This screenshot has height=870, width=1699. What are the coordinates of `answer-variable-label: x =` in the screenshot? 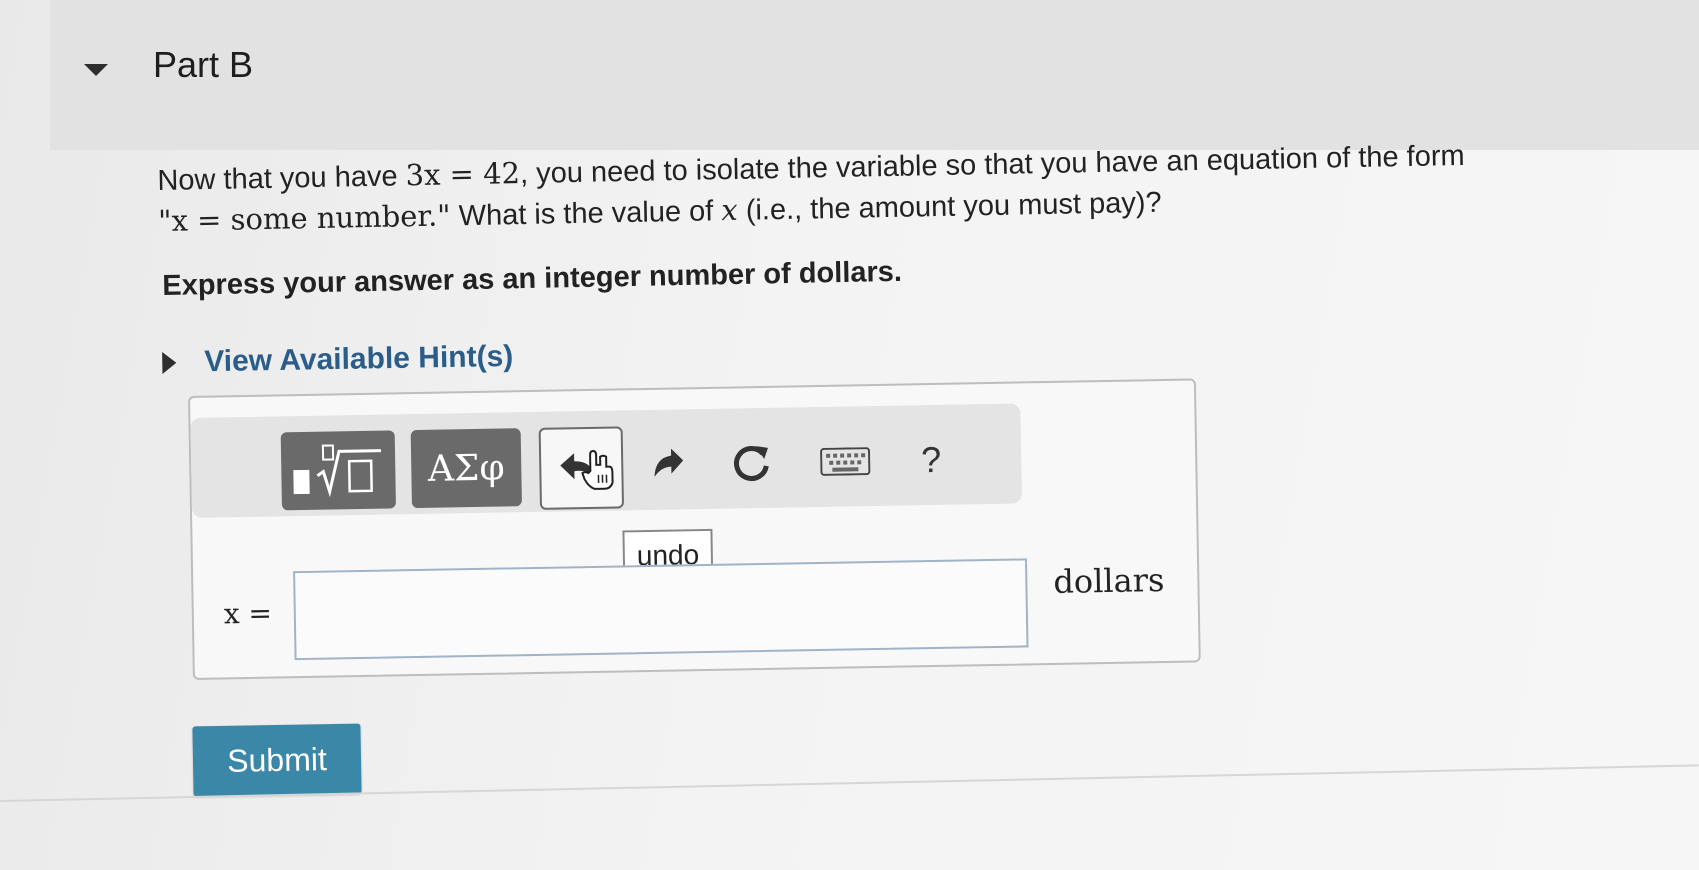 It's located at (248, 613).